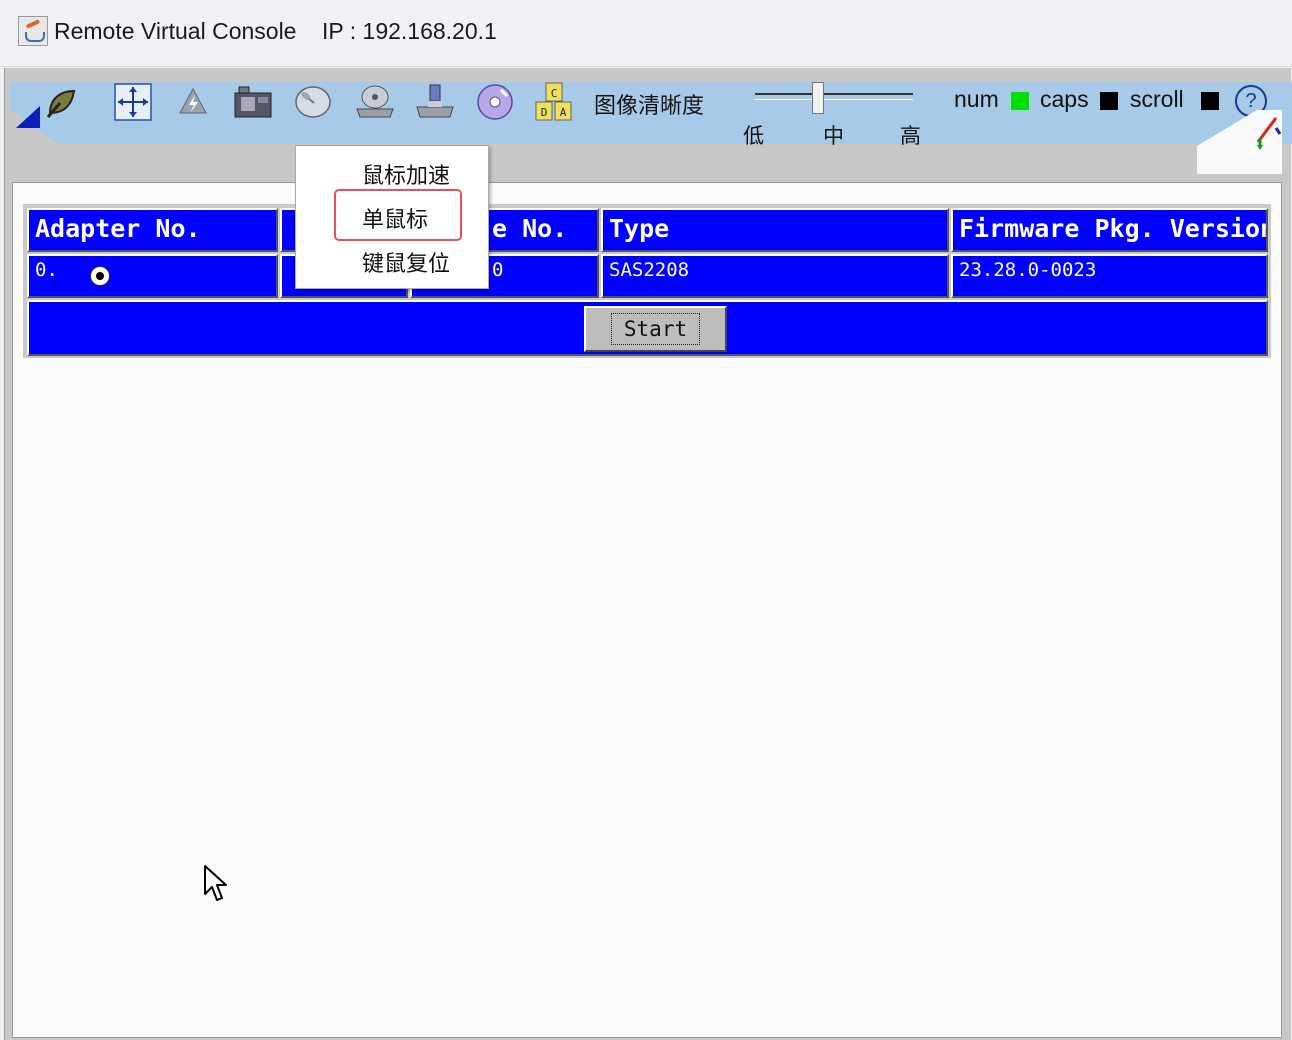 The width and height of the screenshot is (1292, 1040). Describe the element at coordinates (152, 276) in the screenshot. I see `cell-adapter-no: 0.` at that location.